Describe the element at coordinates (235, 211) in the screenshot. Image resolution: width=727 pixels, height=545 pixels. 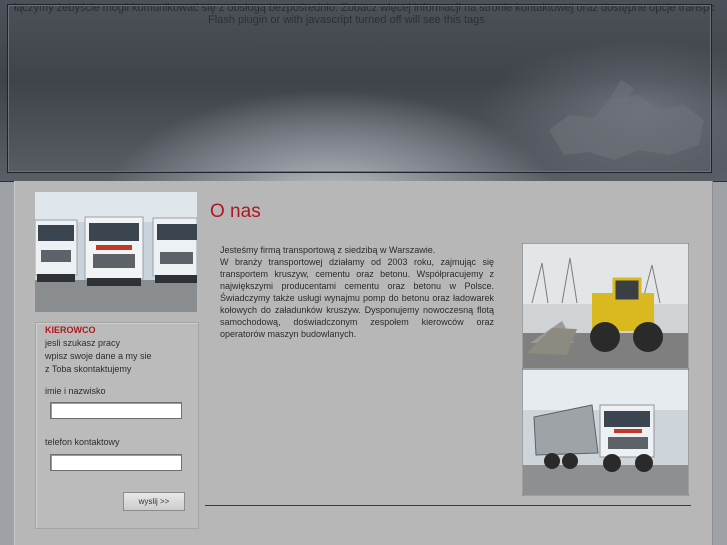
I see `page-title: O nas` at that location.